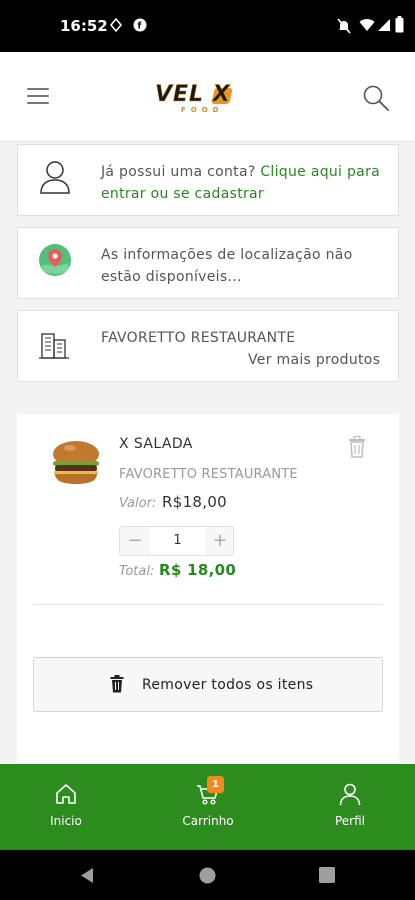 The image size is (415, 900). What do you see at coordinates (202, 110) in the screenshot?
I see `logo-subtitle: FOOD` at bounding box center [202, 110].